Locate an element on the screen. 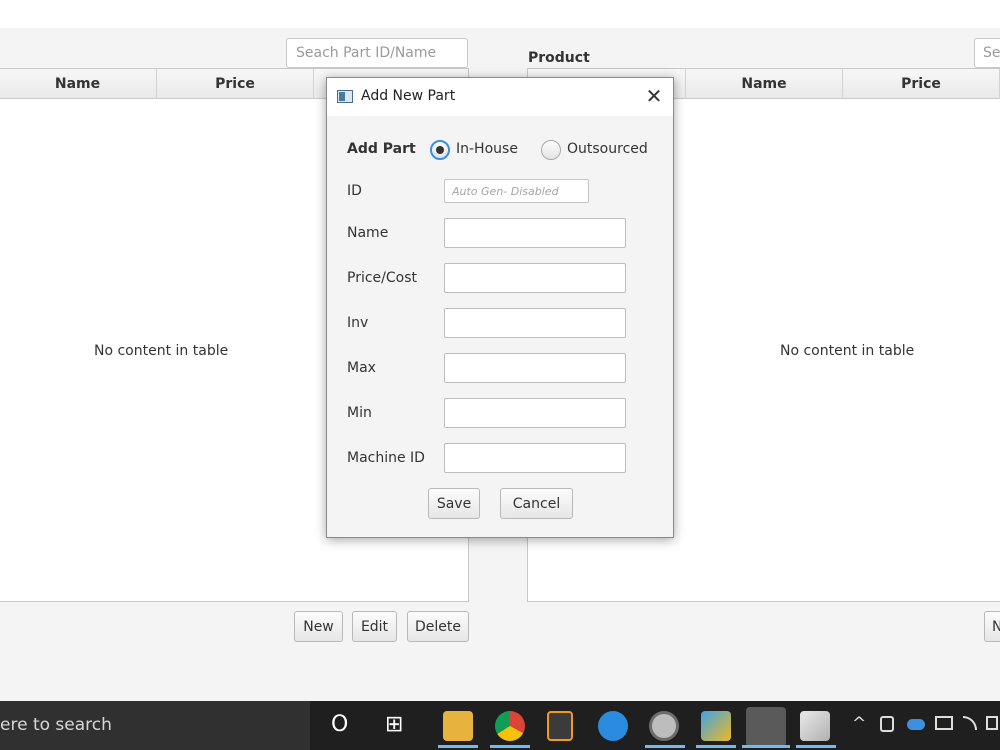  explorer-active-indicator is located at coordinates (458, 746).